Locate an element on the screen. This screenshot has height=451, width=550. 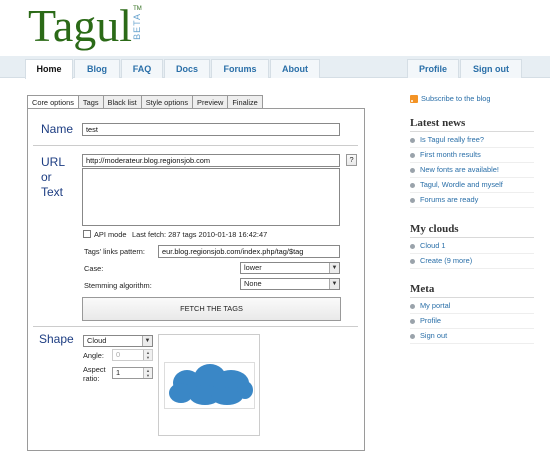
api-mode-checkbox is located at coordinates (87, 234).